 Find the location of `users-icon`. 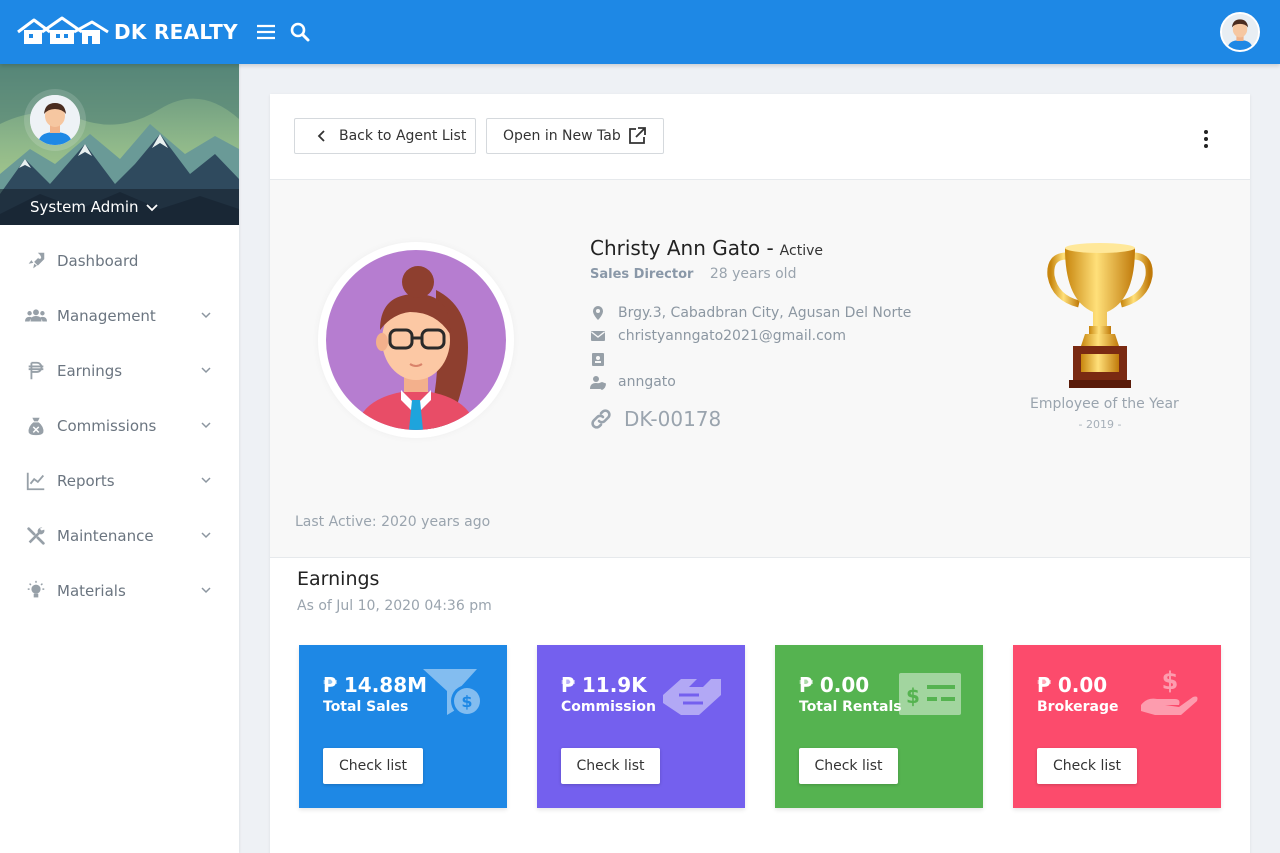

users-icon is located at coordinates (36, 316).